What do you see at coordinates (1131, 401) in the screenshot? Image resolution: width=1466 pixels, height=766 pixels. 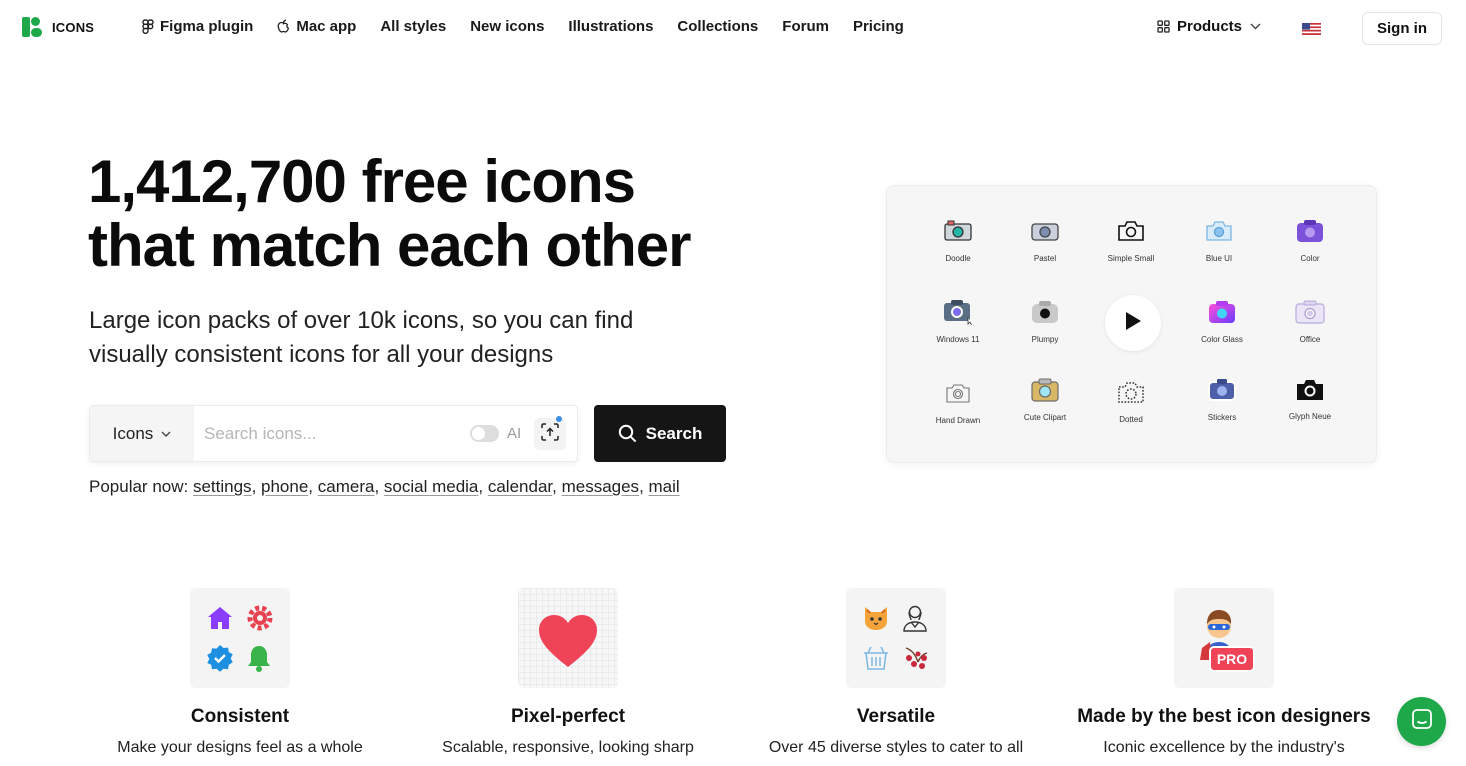 I see `style-dotted: Dotted` at bounding box center [1131, 401].